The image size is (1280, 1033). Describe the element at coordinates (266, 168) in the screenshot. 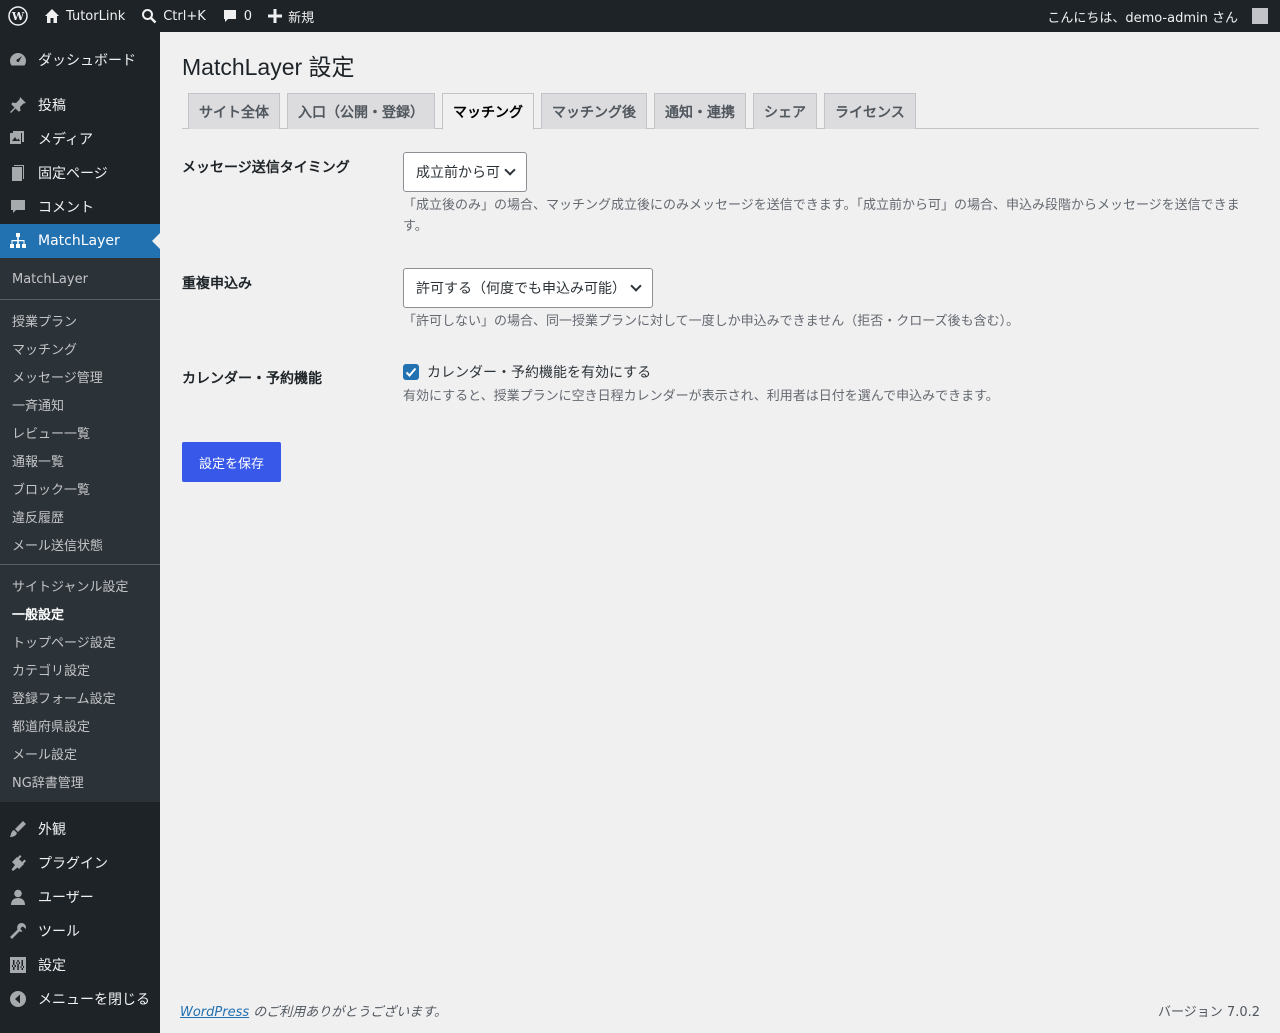

I see `message-timing-label: メッセージ送信タイミング` at that location.